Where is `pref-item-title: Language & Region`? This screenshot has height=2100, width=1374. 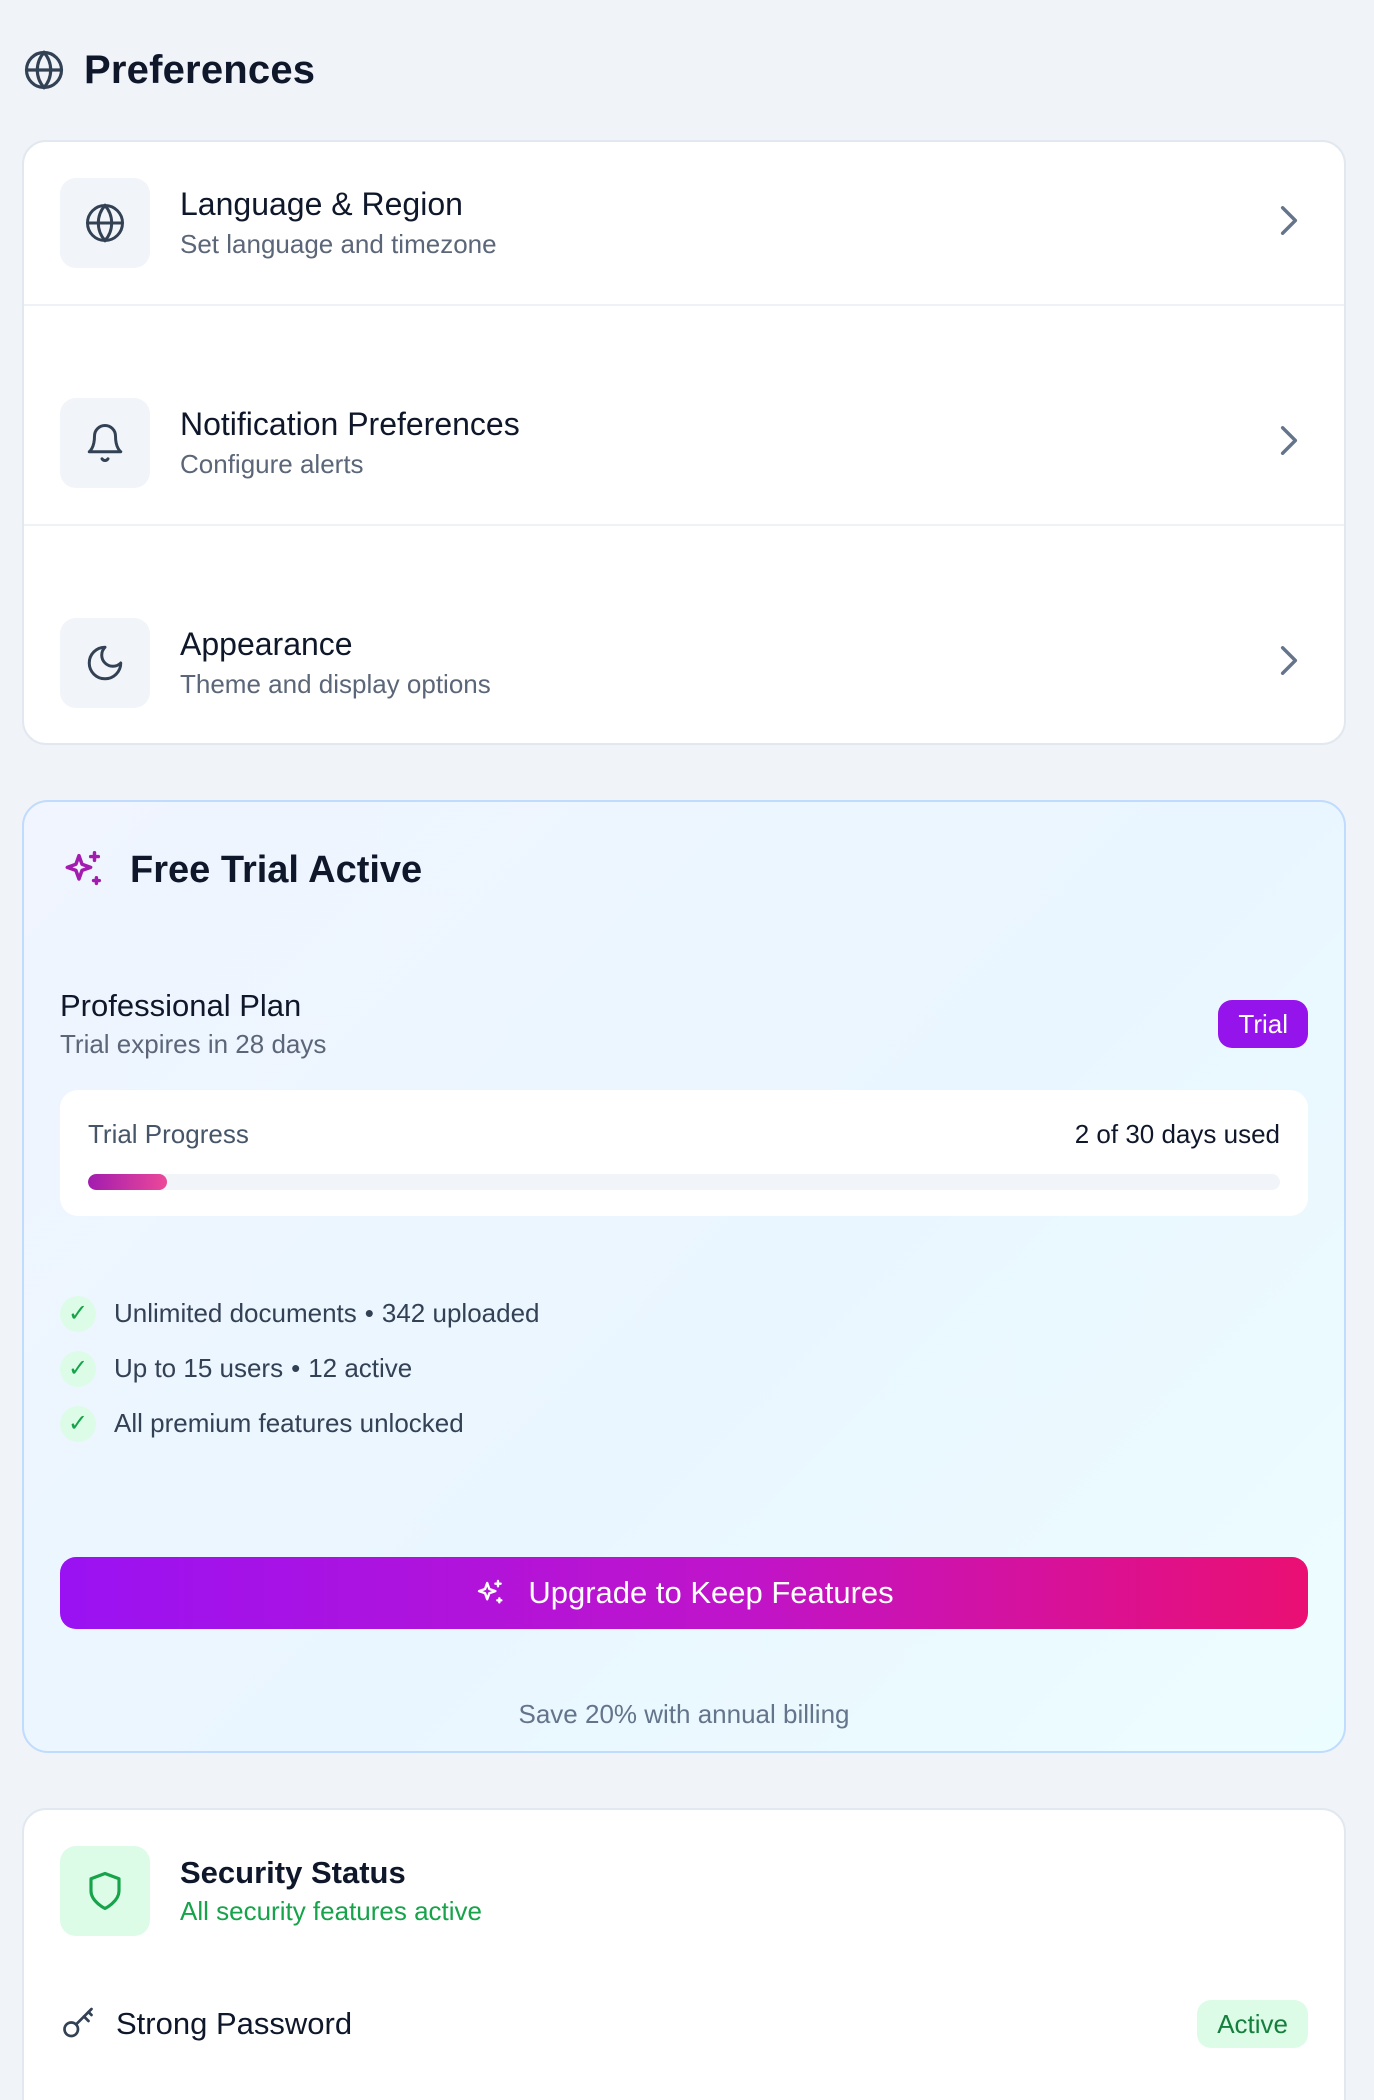 pref-item-title: Language & Region is located at coordinates (321, 204).